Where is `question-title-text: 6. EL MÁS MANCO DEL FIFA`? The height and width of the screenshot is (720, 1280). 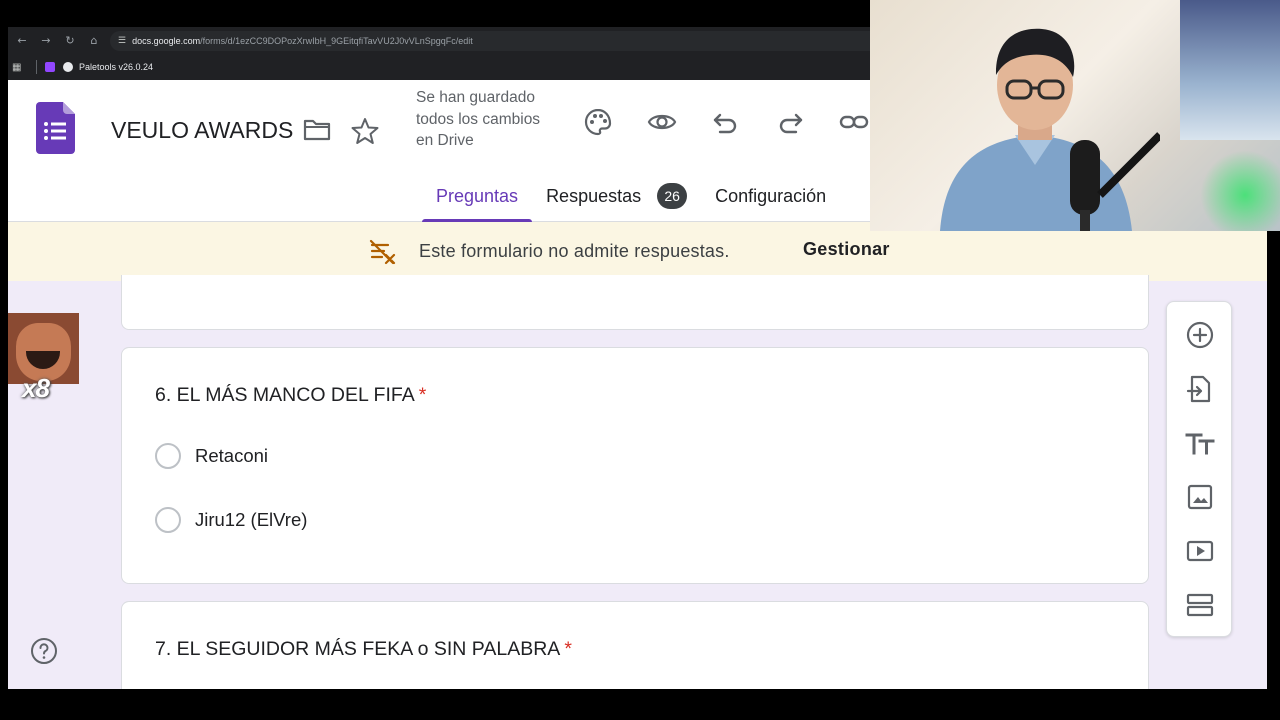
question-title-text: 6. EL MÁS MANCO DEL FIFA is located at coordinates (285, 395).